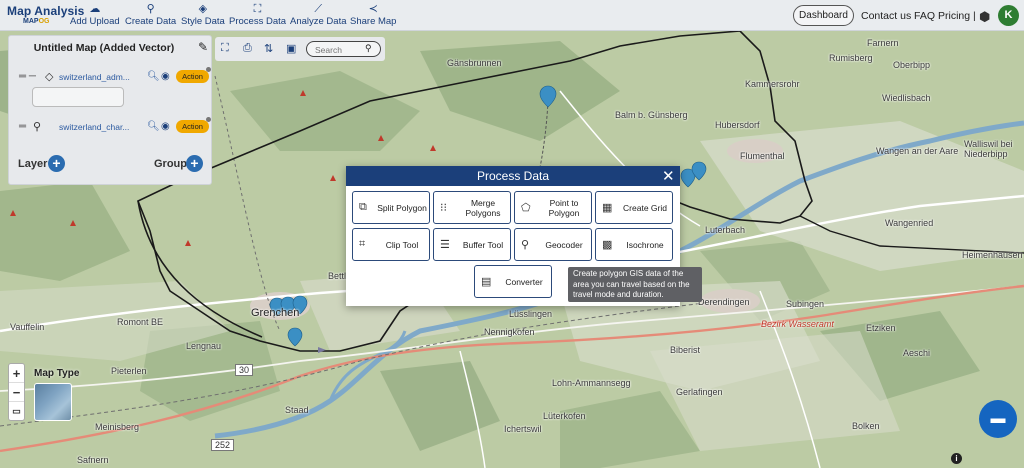 The height and width of the screenshot is (468, 1024). What do you see at coordinates (95, 9) in the screenshot?
I see `cloud-upload-icon: ☁` at bounding box center [95, 9].